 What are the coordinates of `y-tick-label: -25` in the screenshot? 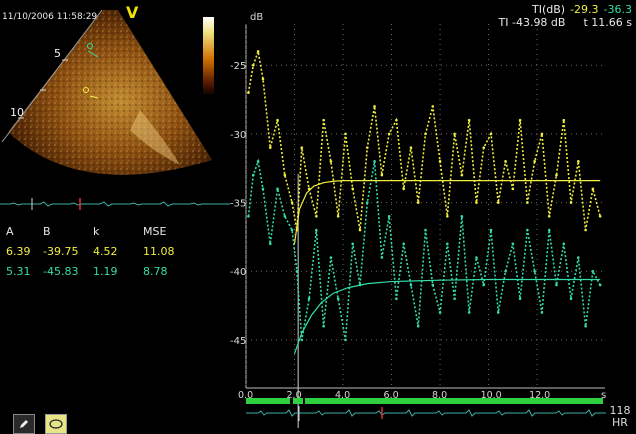 It's located at (238, 66).